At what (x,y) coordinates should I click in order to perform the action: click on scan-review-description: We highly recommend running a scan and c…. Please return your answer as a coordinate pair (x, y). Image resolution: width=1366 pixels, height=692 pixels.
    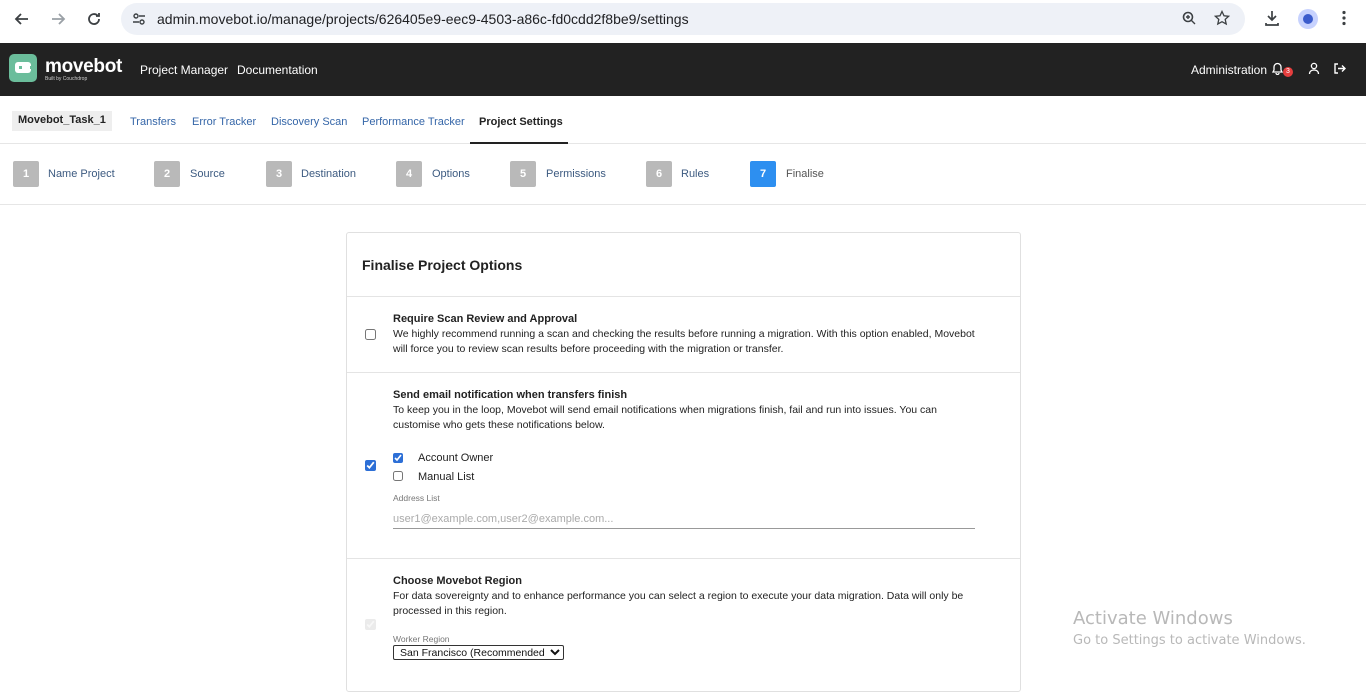
    Looking at the image, I should click on (684, 341).